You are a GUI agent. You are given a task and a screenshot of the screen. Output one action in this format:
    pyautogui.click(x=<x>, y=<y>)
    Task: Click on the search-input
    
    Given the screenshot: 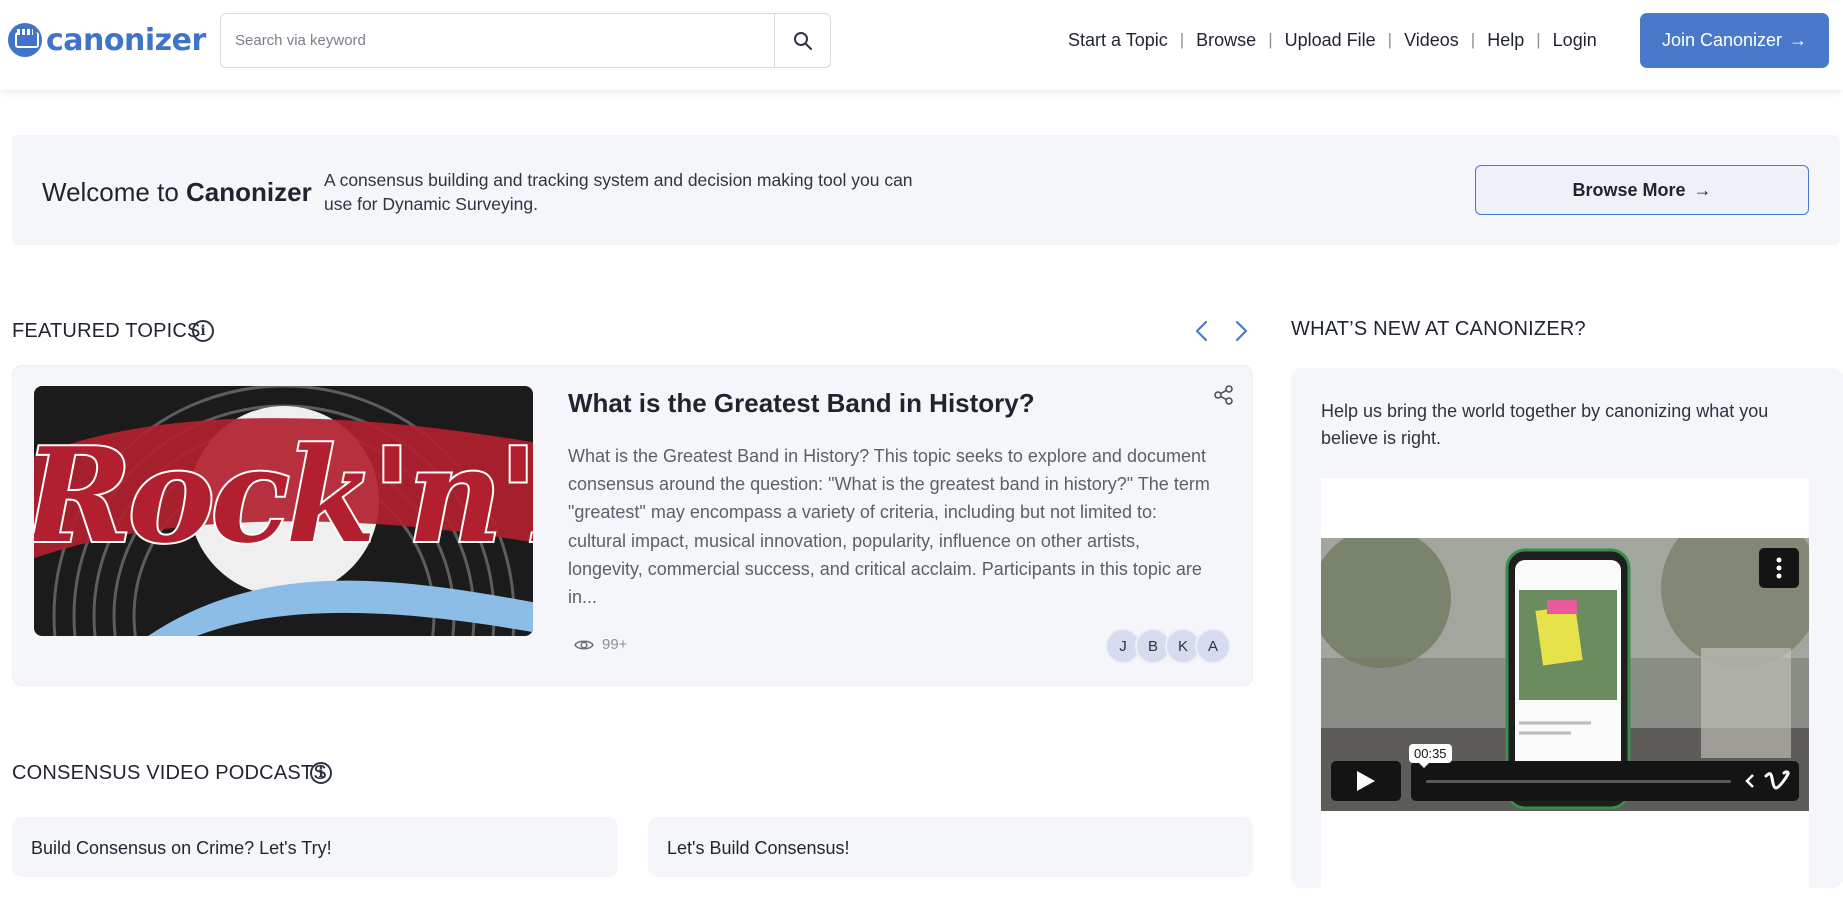 What is the action you would take?
    pyautogui.click(x=497, y=40)
    